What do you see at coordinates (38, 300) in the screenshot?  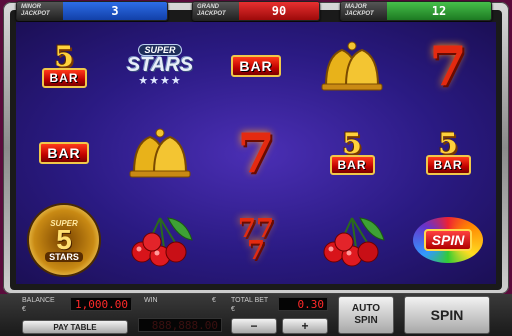 I see `balance-label: BALANCE` at bounding box center [38, 300].